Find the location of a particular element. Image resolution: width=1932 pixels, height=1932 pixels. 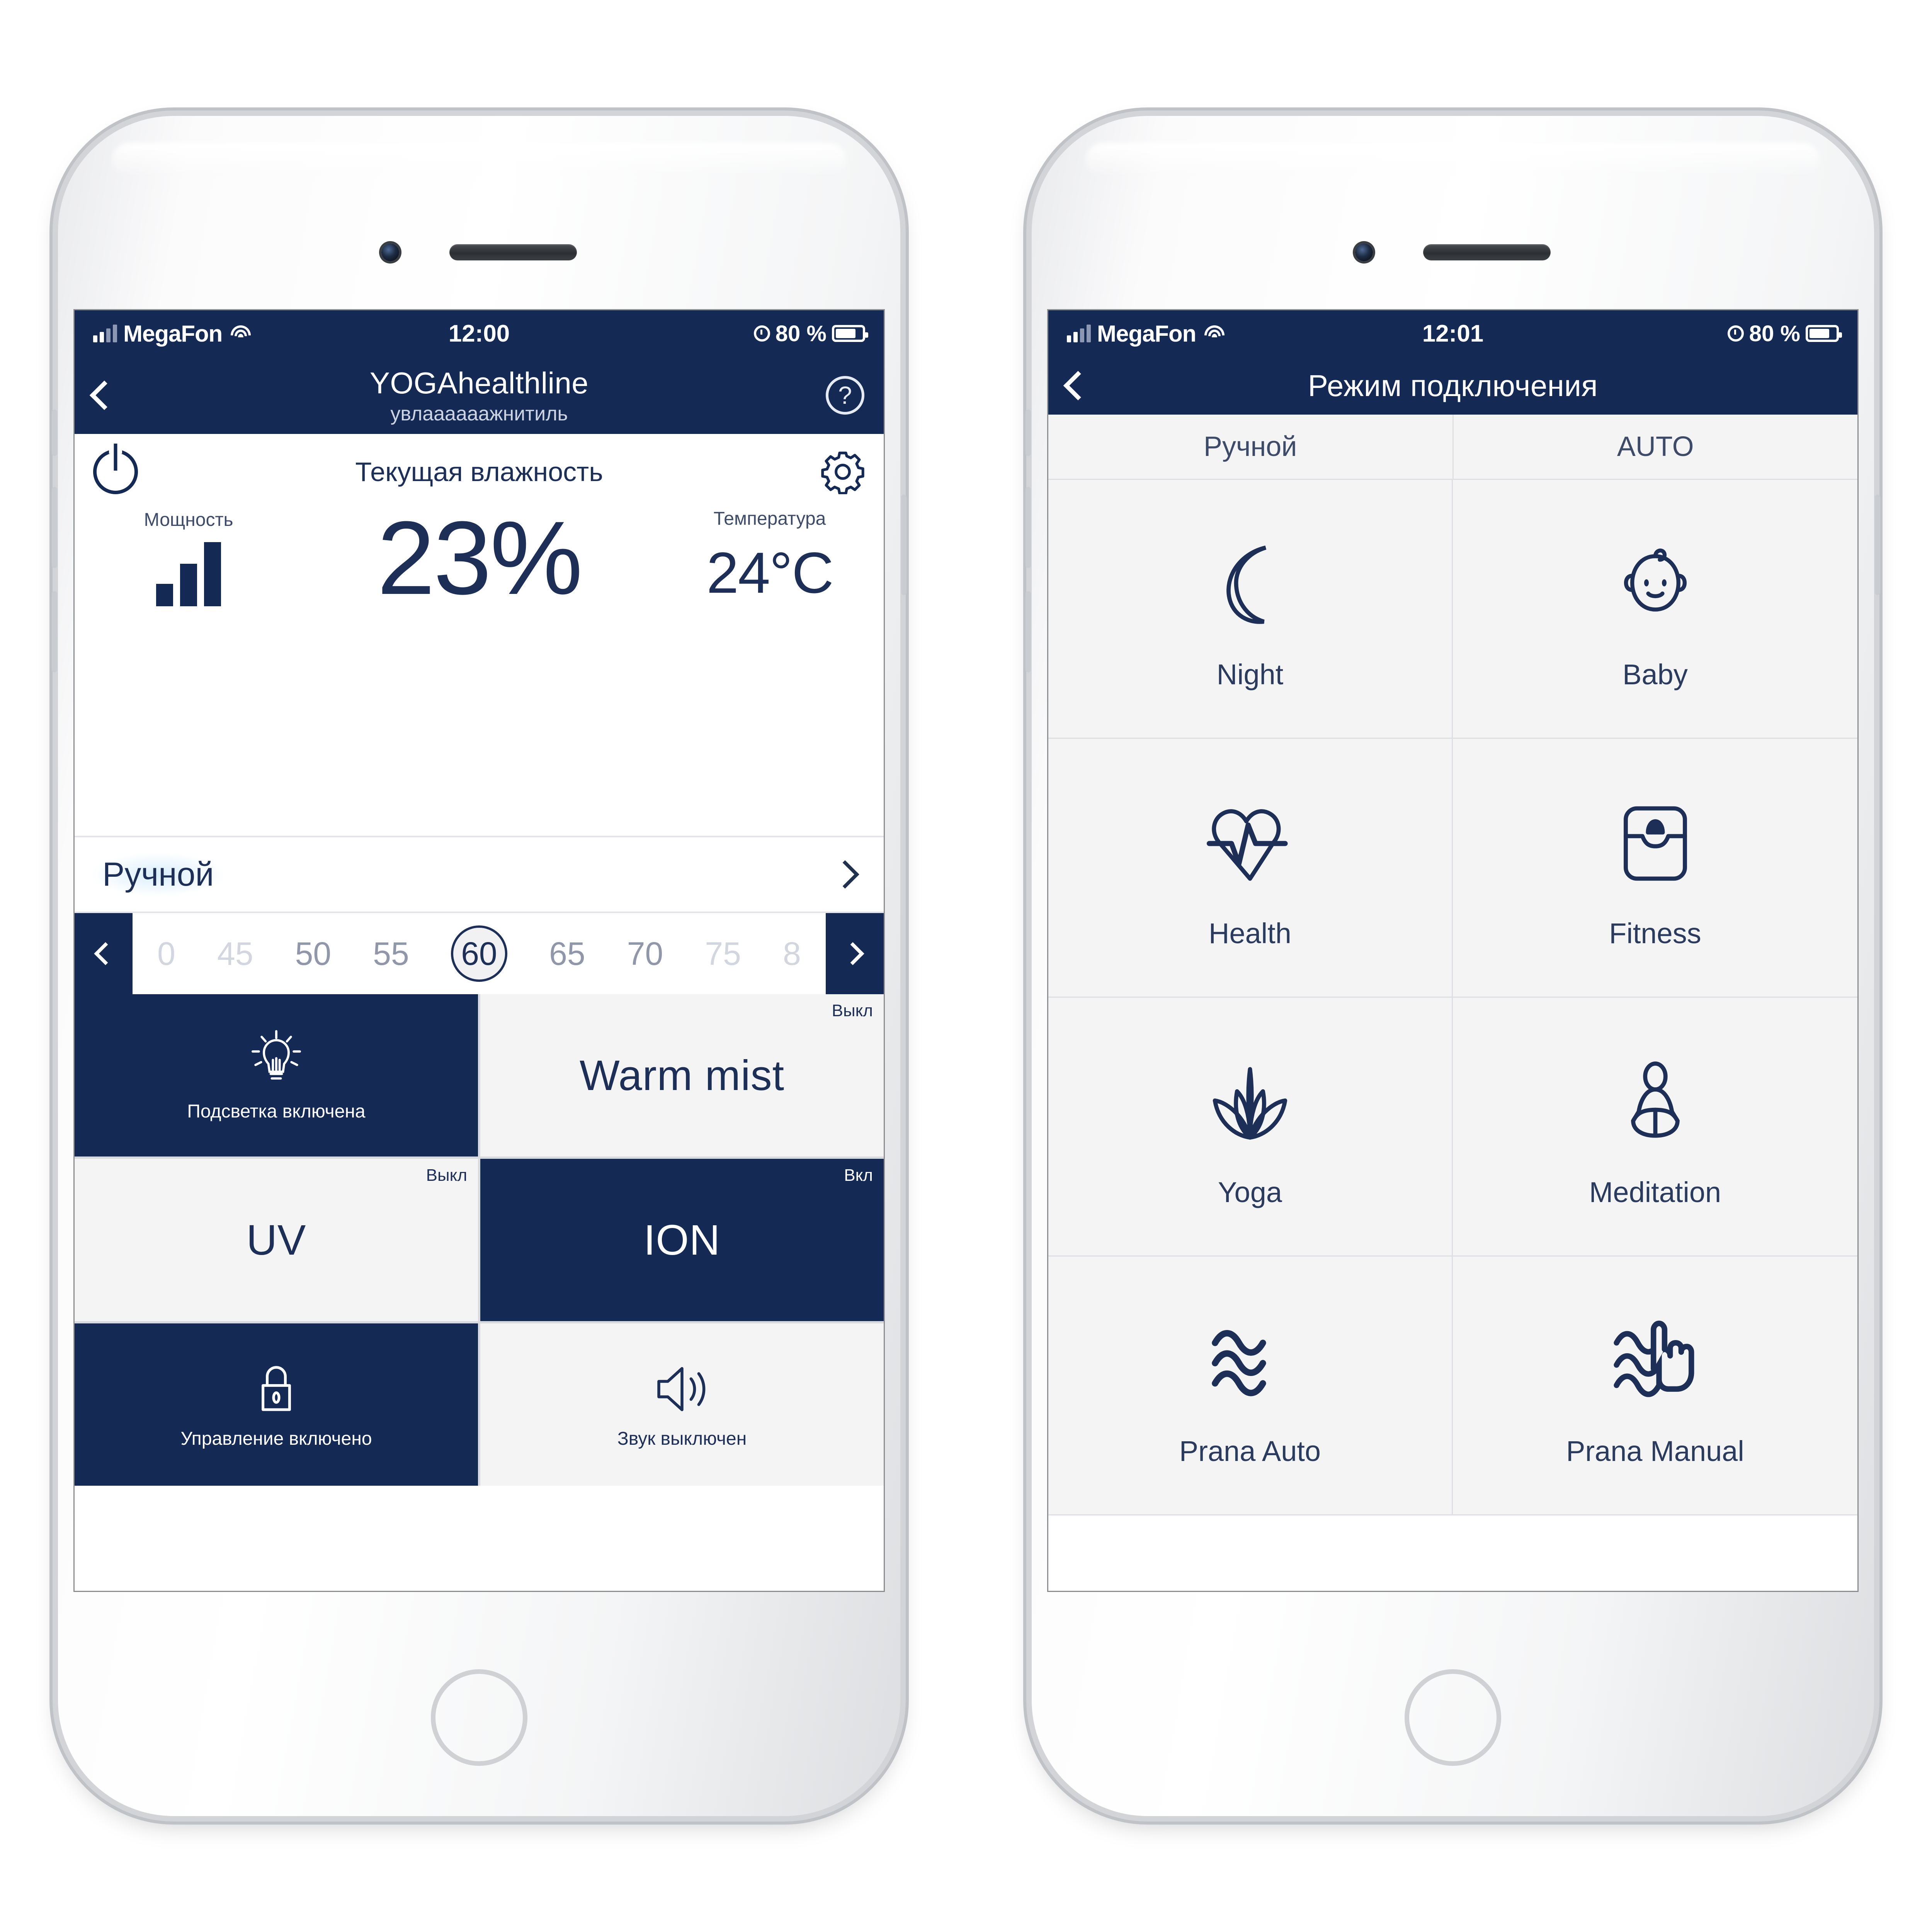

front-camera-icon is located at coordinates (390, 252).